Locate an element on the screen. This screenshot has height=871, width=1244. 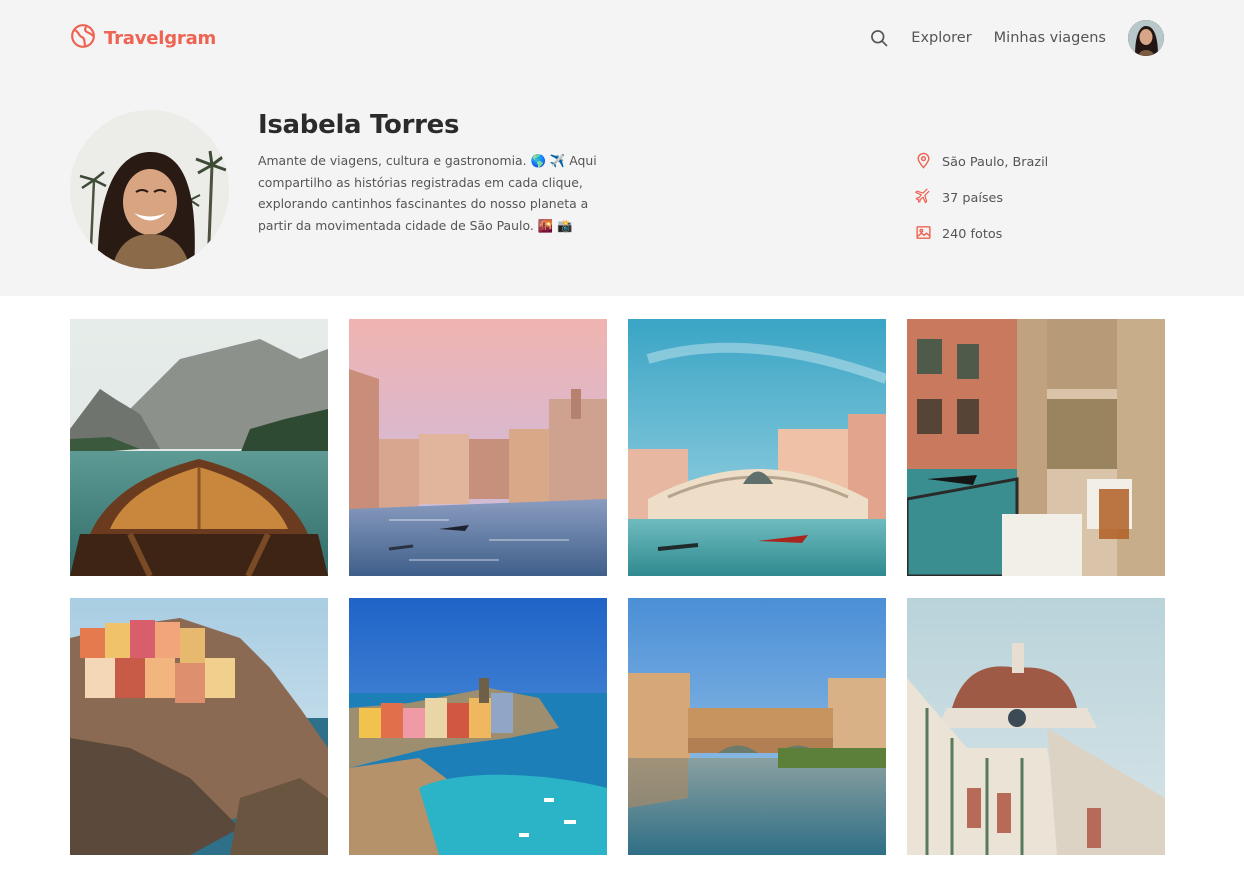
stat-location: São Paulo, Brazil is located at coordinates (981, 162).